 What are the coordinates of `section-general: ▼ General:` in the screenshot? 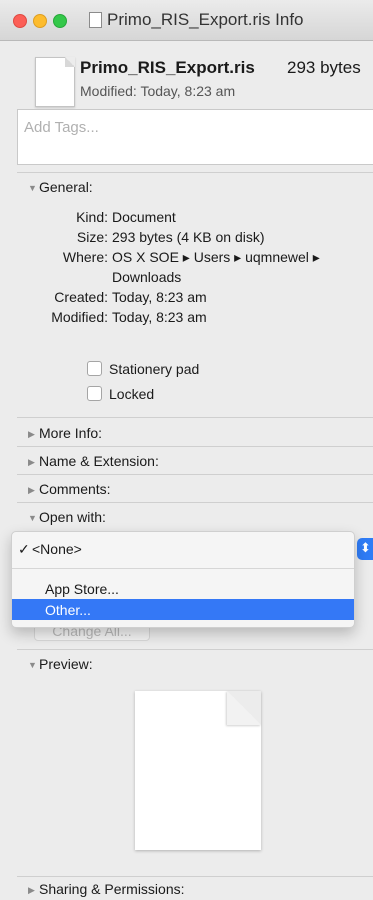 It's located at (60, 187).